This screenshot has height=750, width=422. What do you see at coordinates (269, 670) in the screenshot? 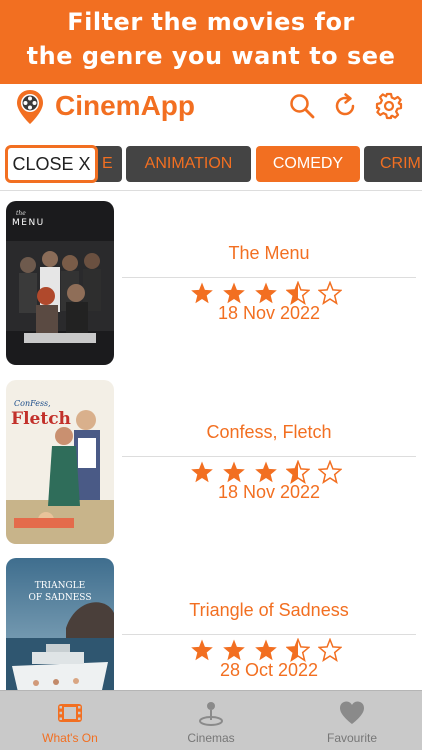
I see `movie-date: 28 Oct 2022` at bounding box center [269, 670].